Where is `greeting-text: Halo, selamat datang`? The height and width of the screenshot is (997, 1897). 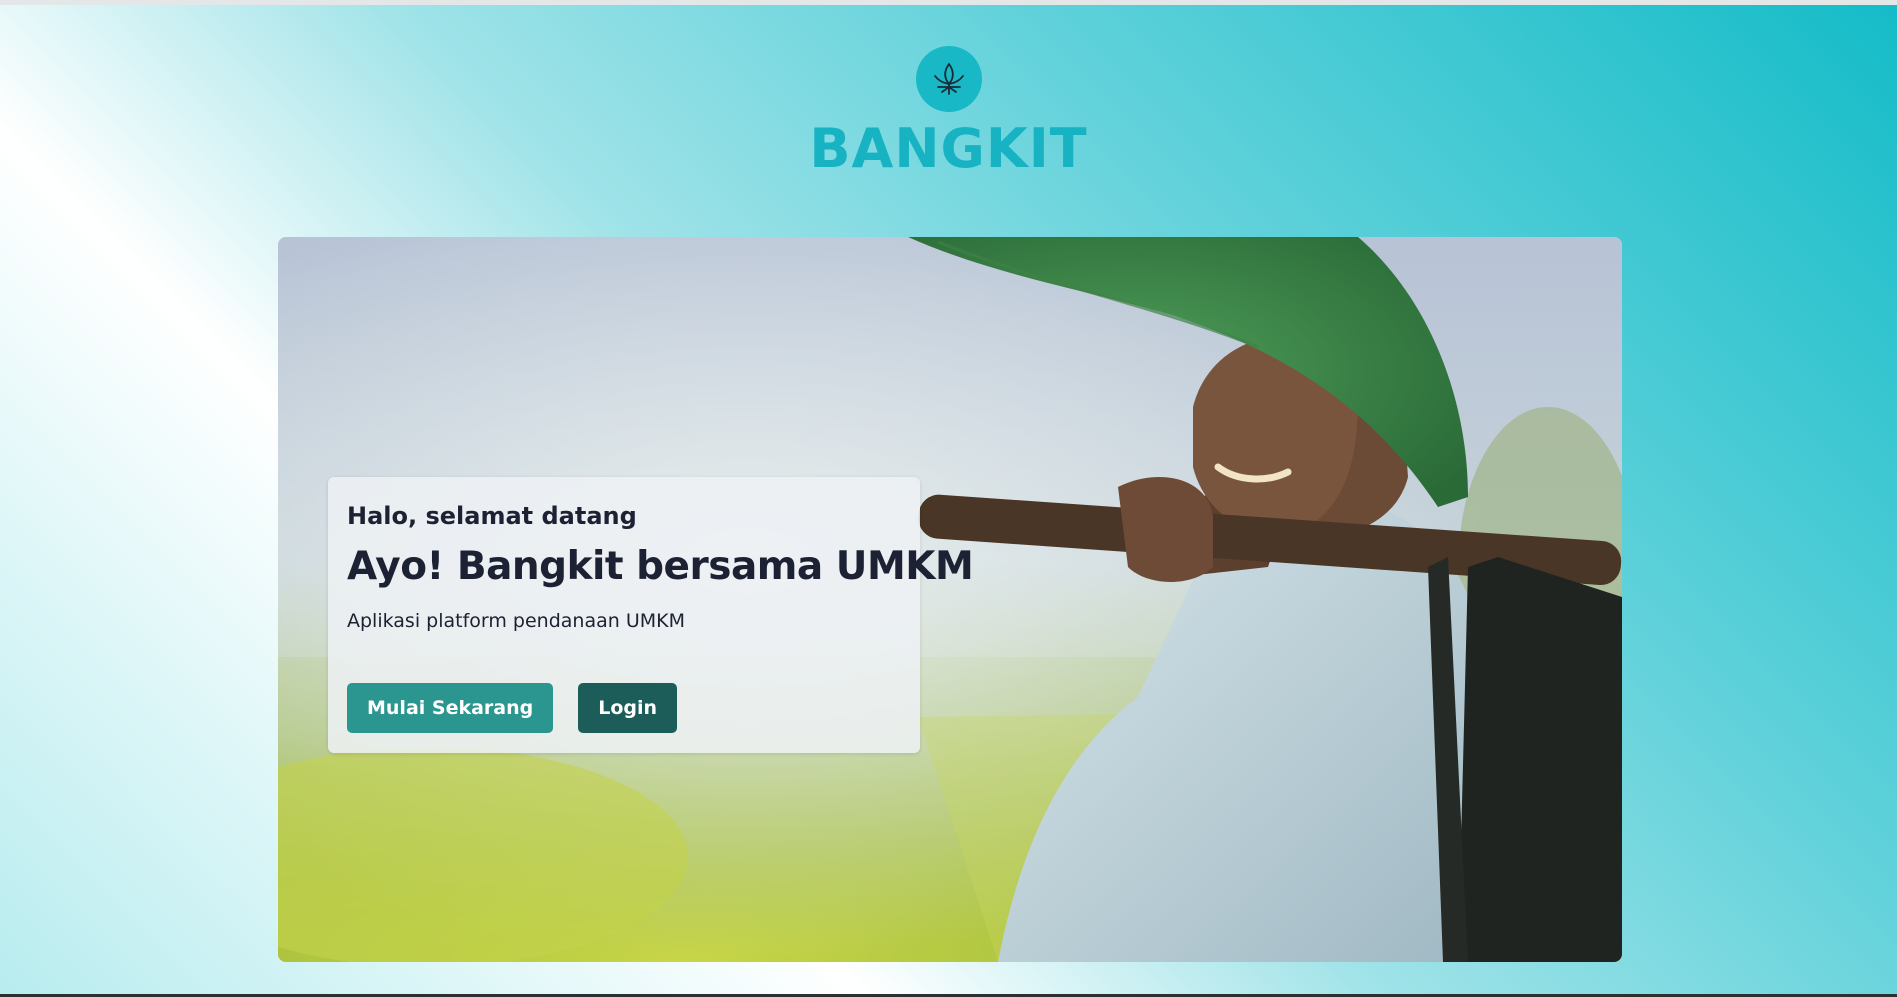 greeting-text: Halo, selamat datang is located at coordinates (492, 516).